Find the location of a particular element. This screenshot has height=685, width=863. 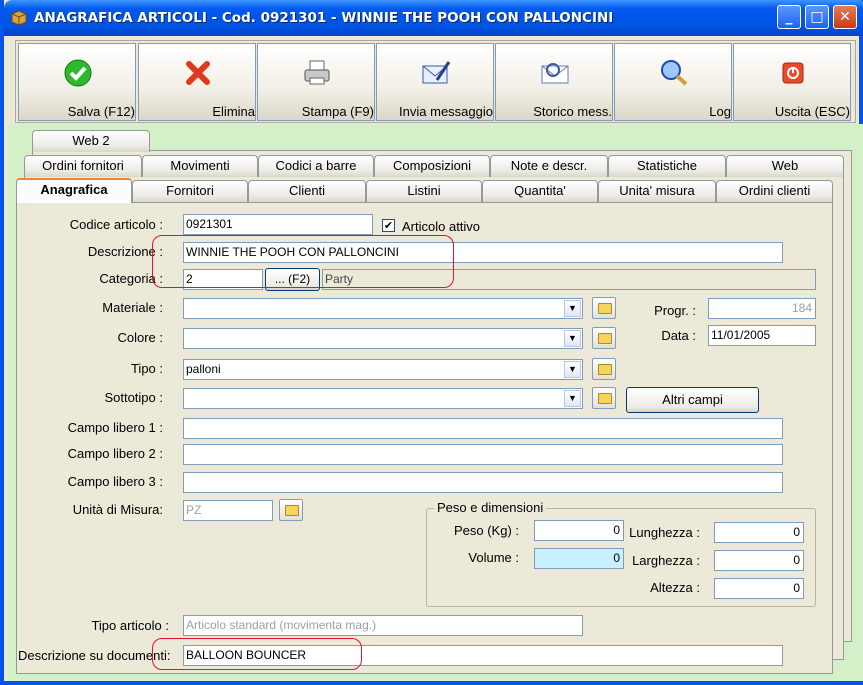

larghezza-label: Larghezza : is located at coordinates (666, 560).